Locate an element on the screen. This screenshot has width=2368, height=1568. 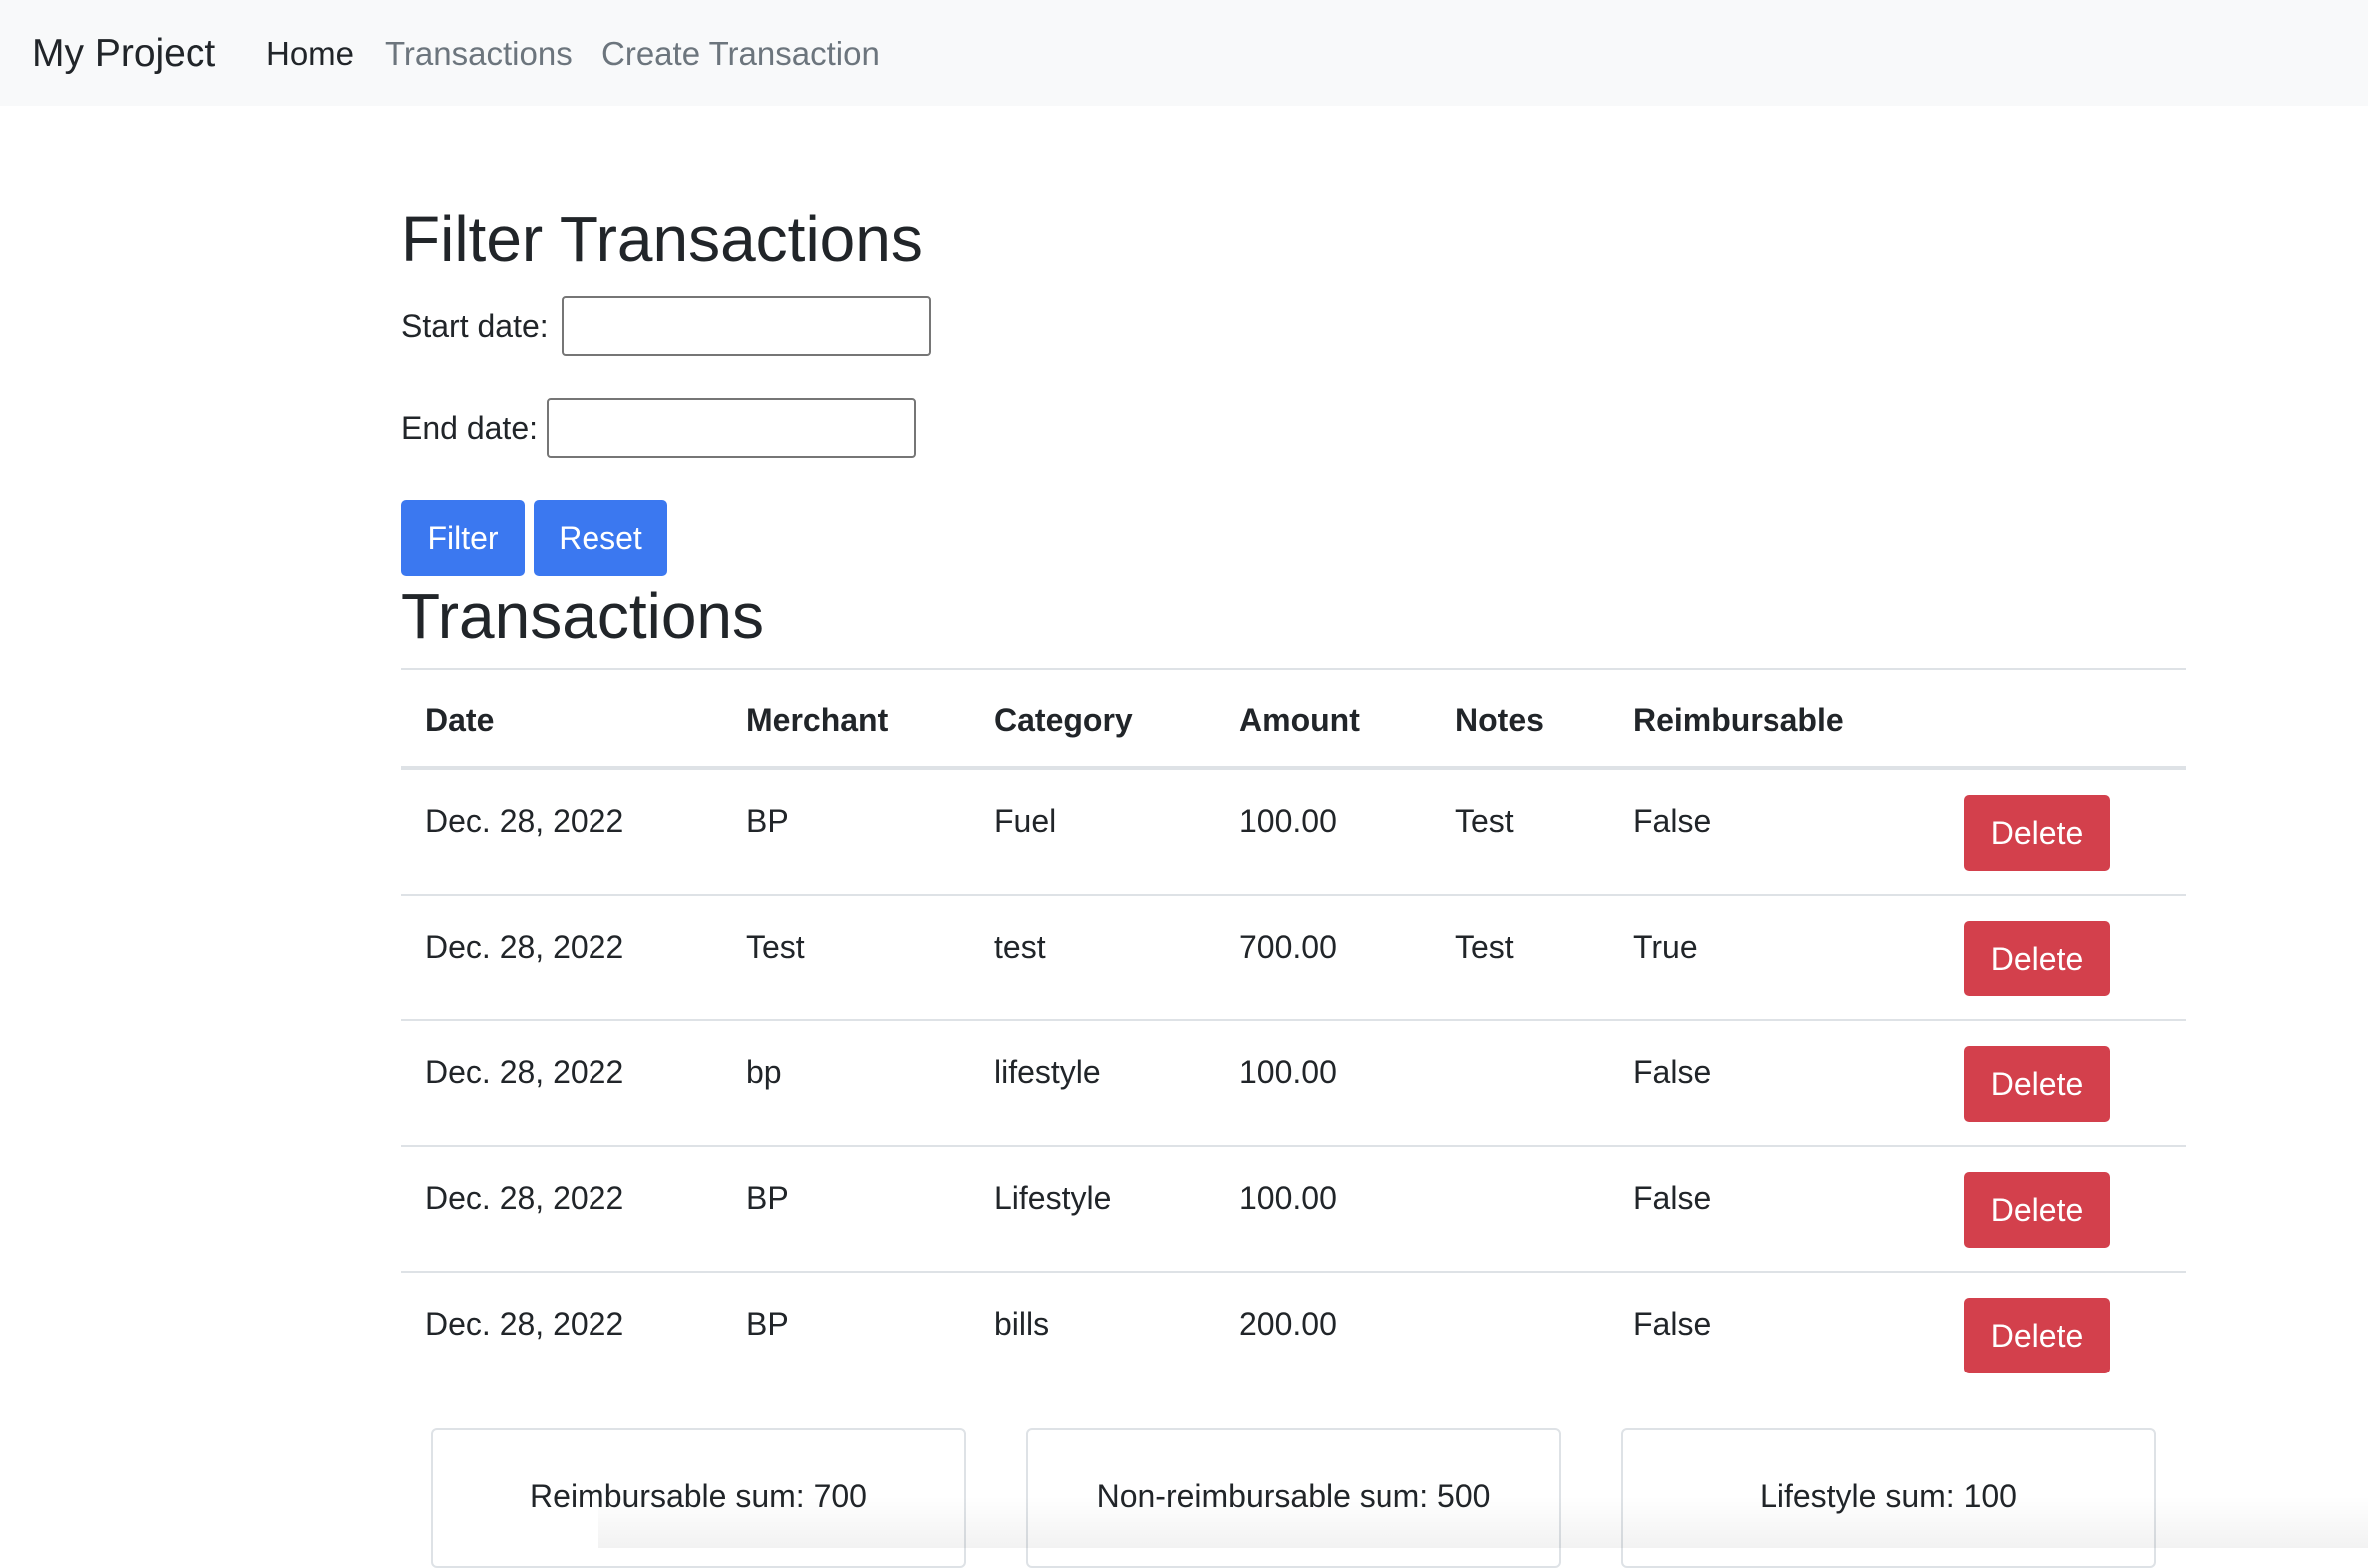
cell-category: bills is located at coordinates (1022, 1324).